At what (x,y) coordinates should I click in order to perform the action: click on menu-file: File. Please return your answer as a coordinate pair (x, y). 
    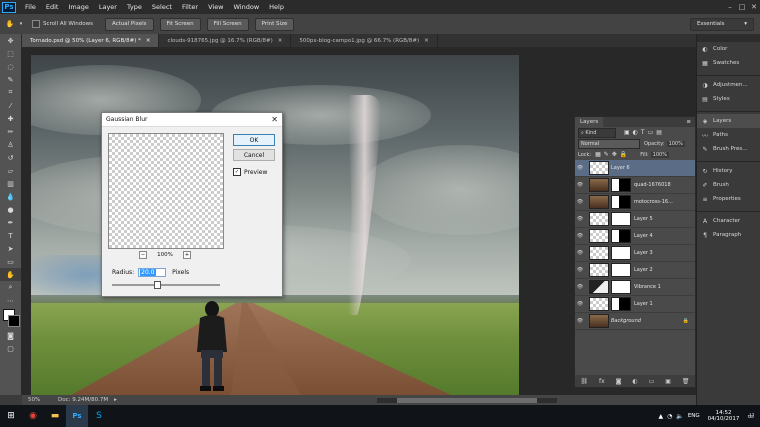
    Looking at the image, I should click on (30, 7).